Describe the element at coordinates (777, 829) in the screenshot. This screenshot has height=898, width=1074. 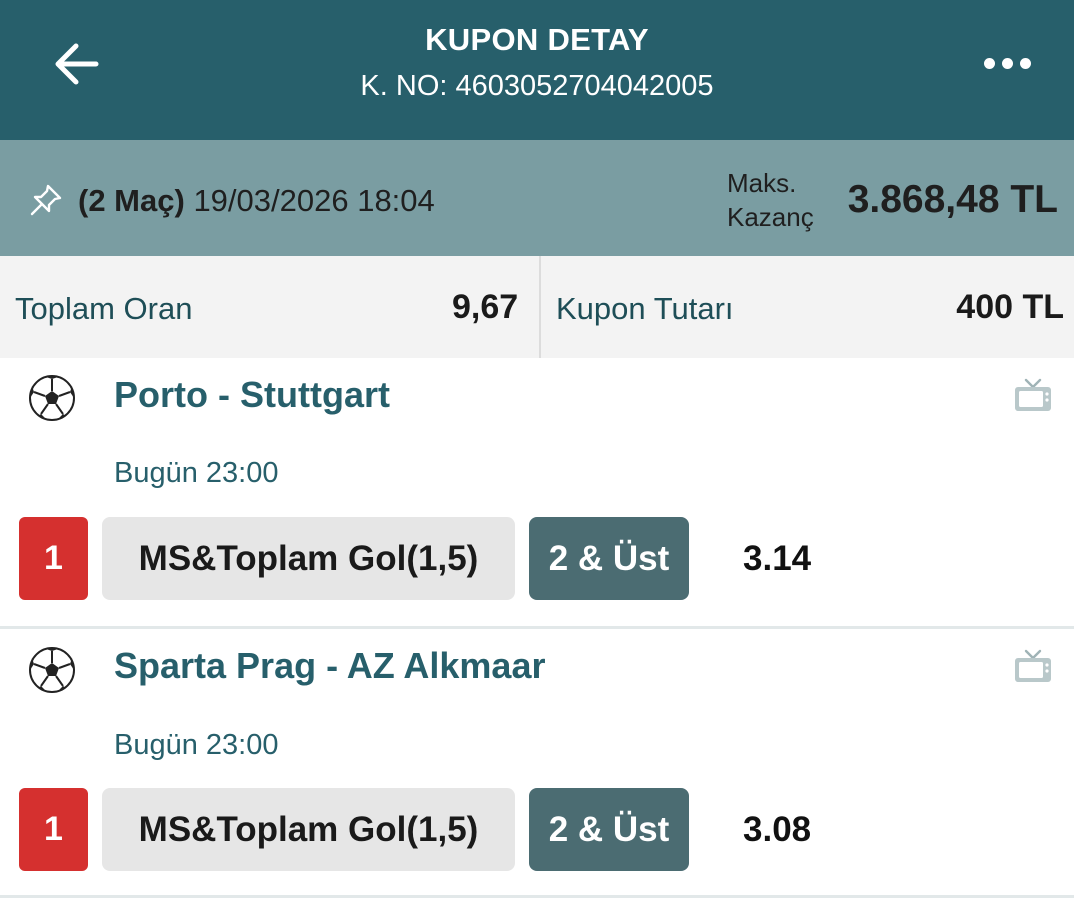
I see `odds-value: 3.08` at that location.